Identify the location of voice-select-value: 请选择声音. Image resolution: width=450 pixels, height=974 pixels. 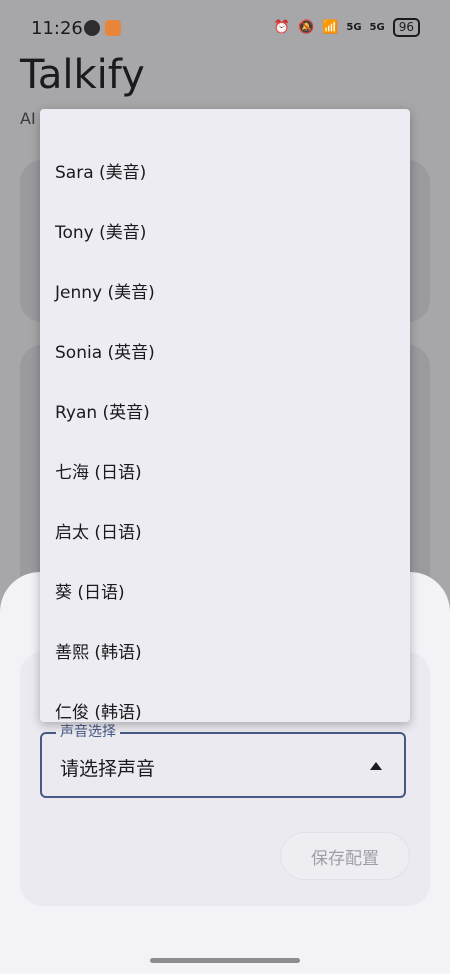
(108, 769).